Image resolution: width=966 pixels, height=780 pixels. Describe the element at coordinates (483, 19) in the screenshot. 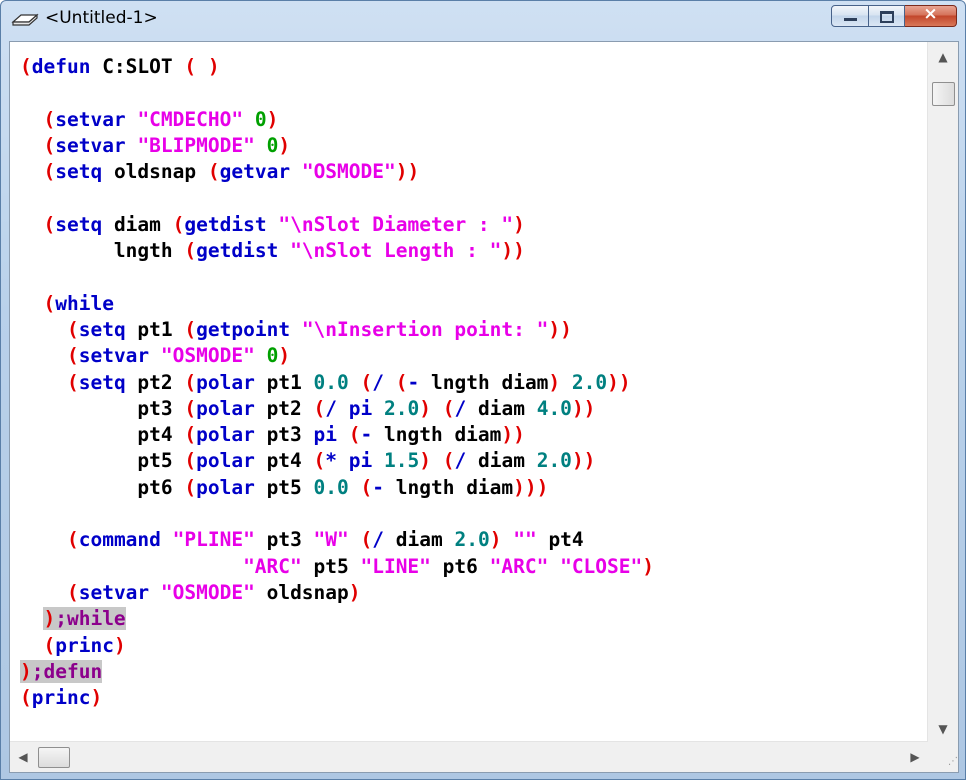

I see `title-bar: <Untitled-1> ×` at that location.